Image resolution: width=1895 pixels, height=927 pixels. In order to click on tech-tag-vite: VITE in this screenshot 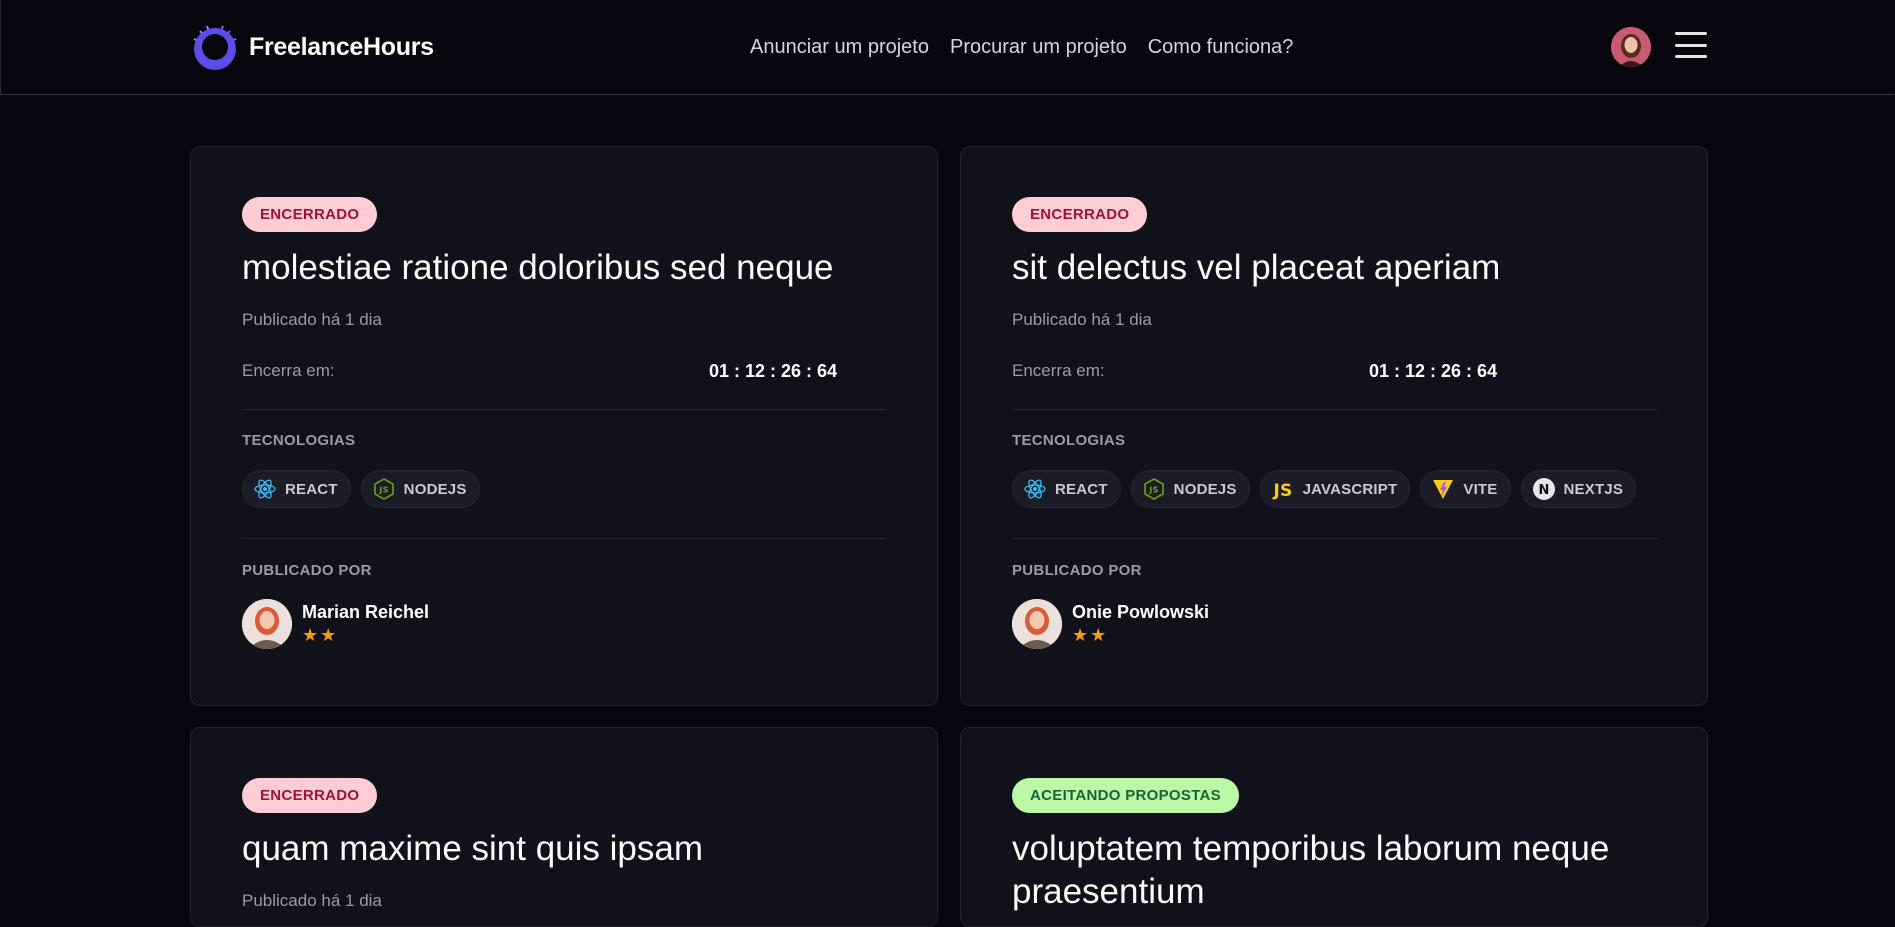, I will do `click(1465, 489)`.